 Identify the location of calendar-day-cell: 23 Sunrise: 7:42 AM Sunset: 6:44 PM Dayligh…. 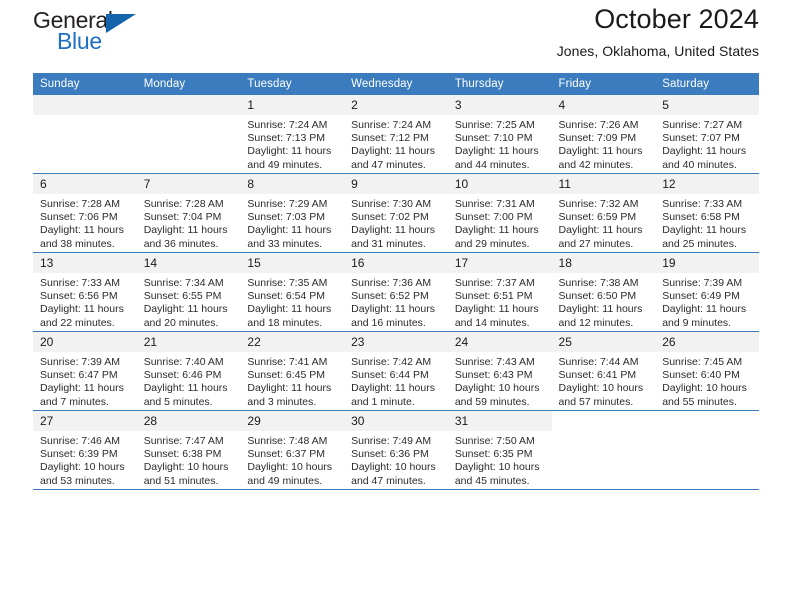
(396, 371).